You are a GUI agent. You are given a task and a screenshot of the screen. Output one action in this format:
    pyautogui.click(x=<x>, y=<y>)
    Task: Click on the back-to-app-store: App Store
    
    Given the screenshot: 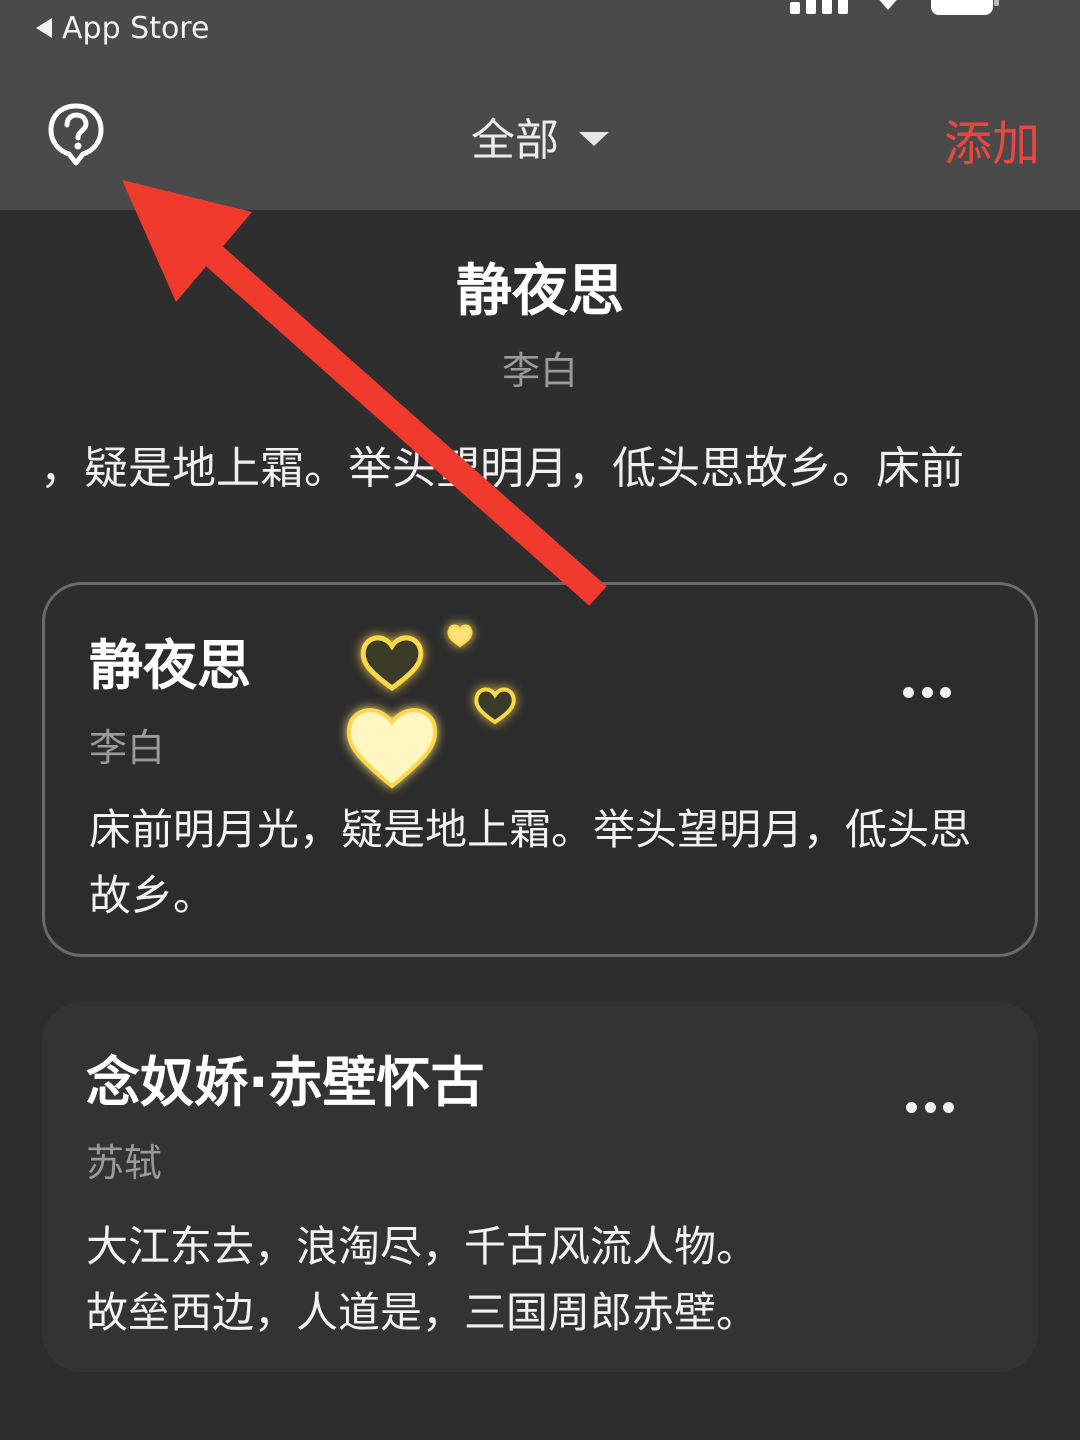 What is the action you would take?
    pyautogui.click(x=122, y=28)
    